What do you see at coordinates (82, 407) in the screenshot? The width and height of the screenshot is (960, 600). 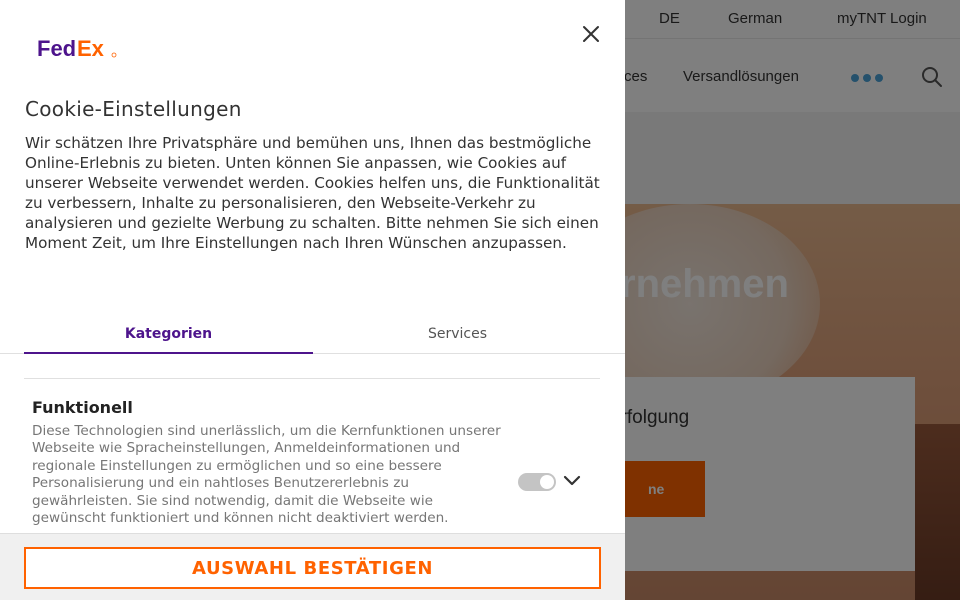 I see `category-title: Funktionell` at bounding box center [82, 407].